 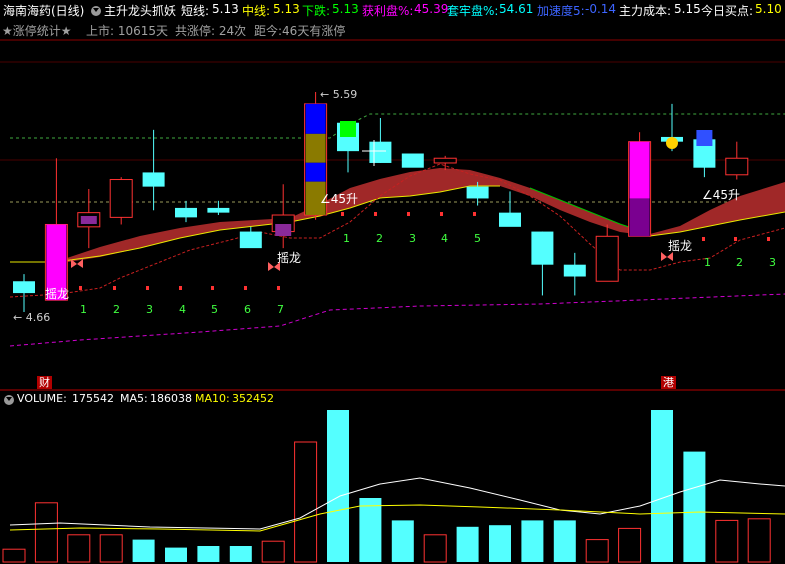 What do you see at coordinates (645, 11) in the screenshot?
I see `cost-label: 主力成本:` at bounding box center [645, 11].